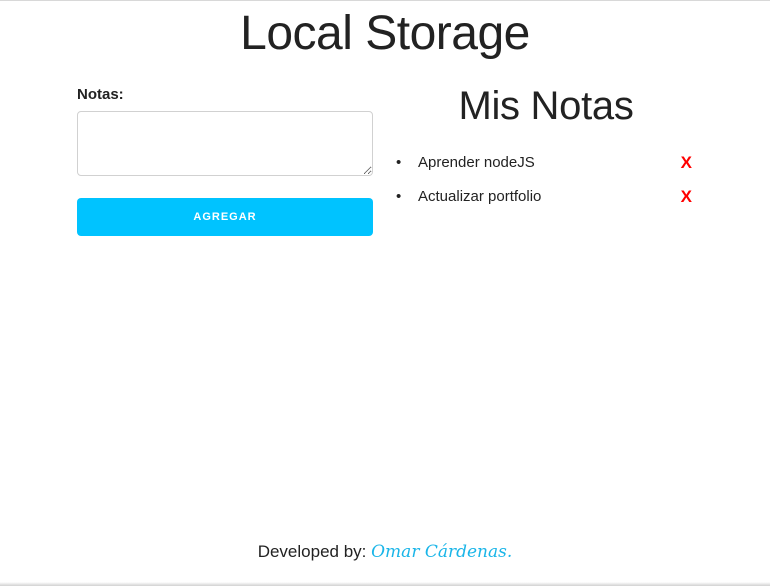  What do you see at coordinates (476, 162) in the screenshot?
I see `note-text: Aprender nodeJS` at bounding box center [476, 162].